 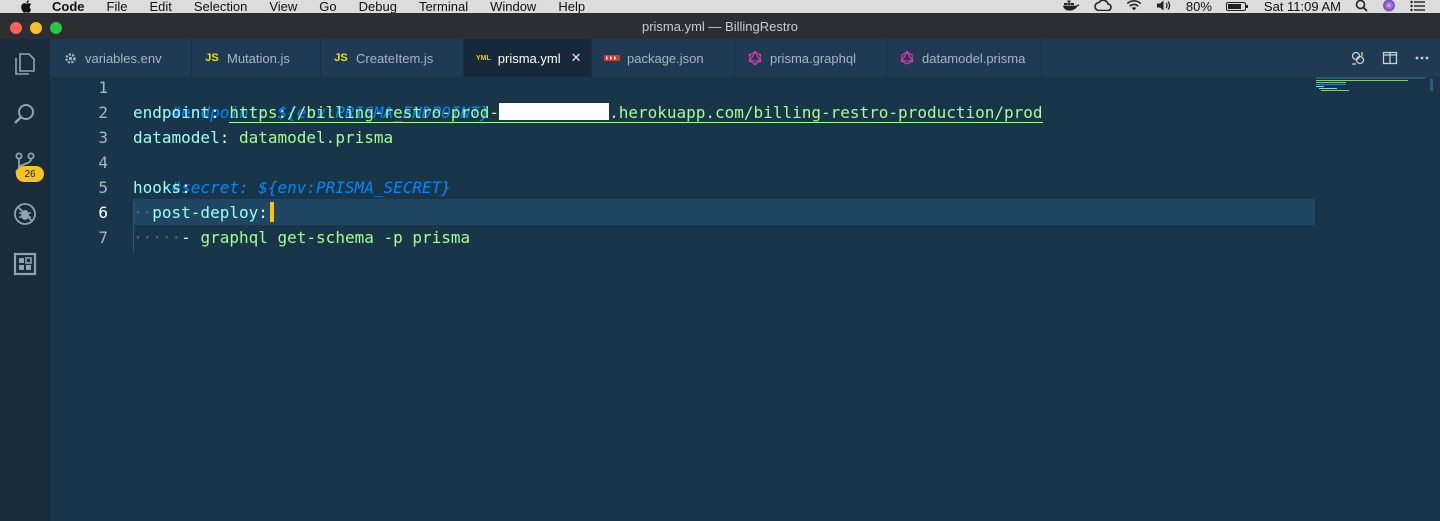 I want to click on apple-icon, so click(x=26, y=6).